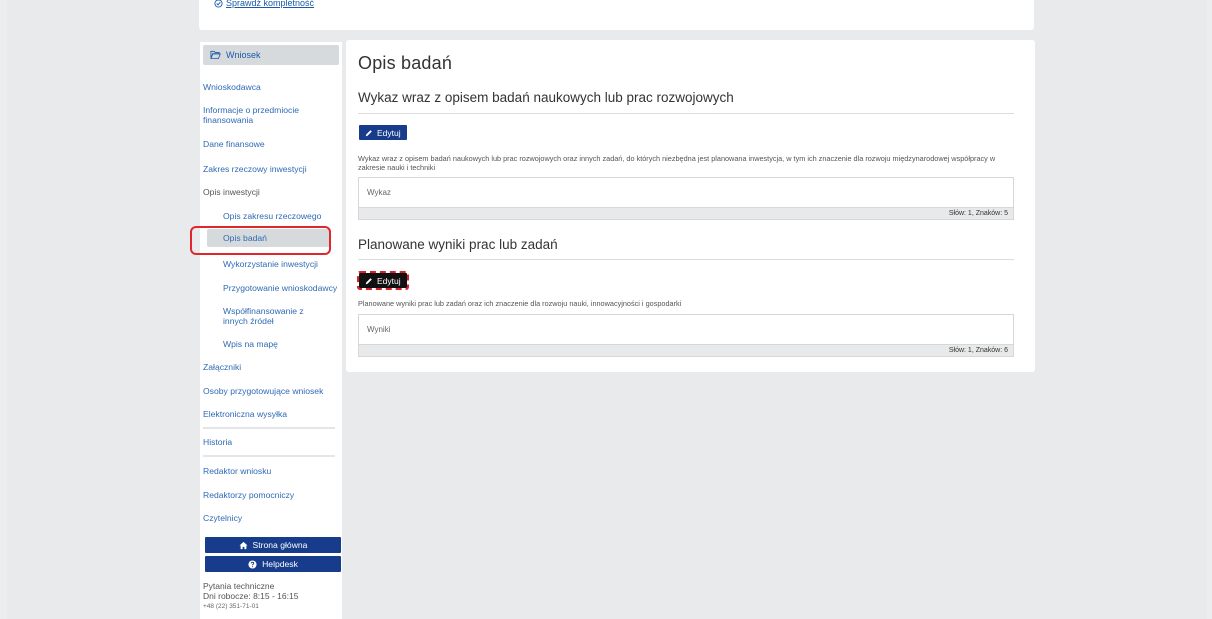 This screenshot has width=1212, height=619. I want to click on section2-title: Planowane wyniki prac lub zadań, so click(458, 244).